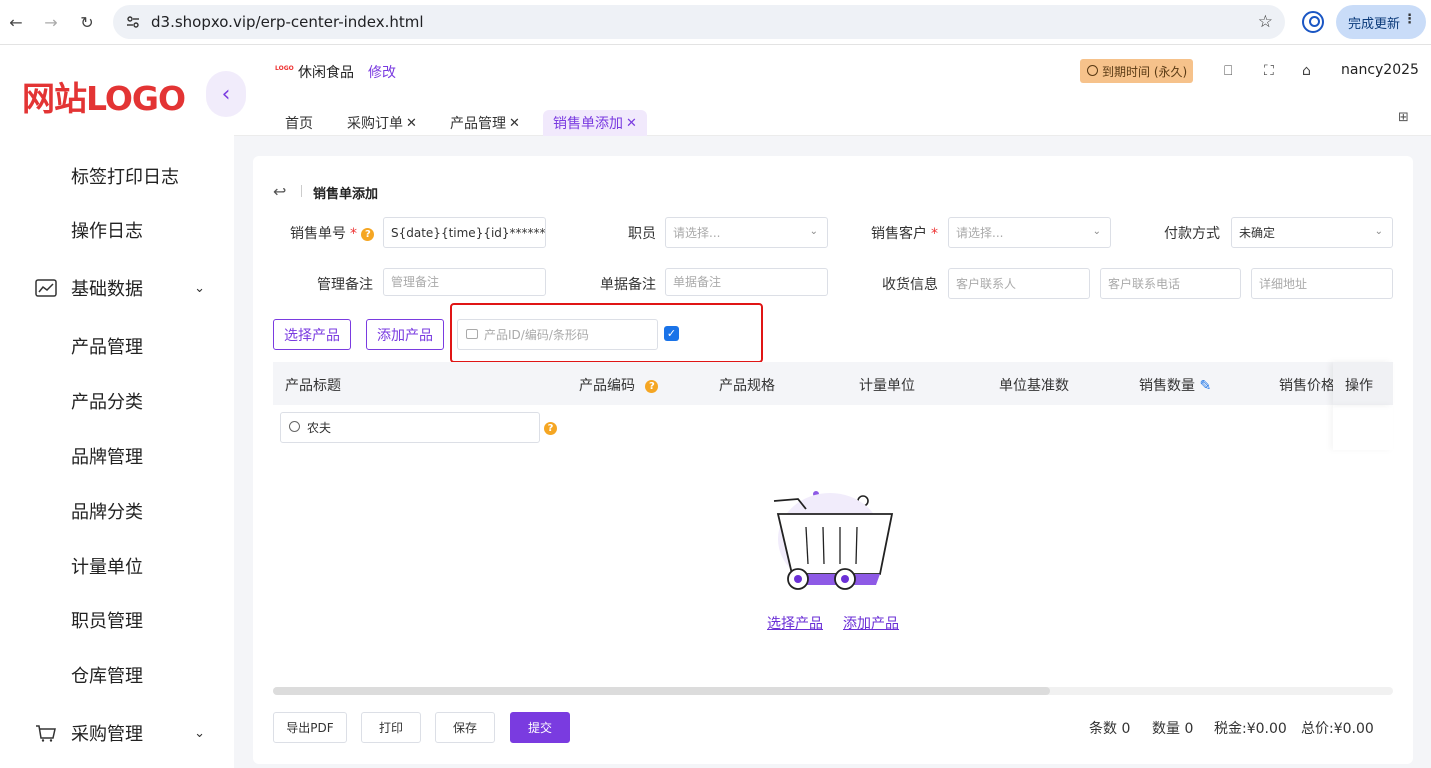 This screenshot has width=1431, height=768. I want to click on customer-select: 请选择... ⌄, so click(1029, 232).